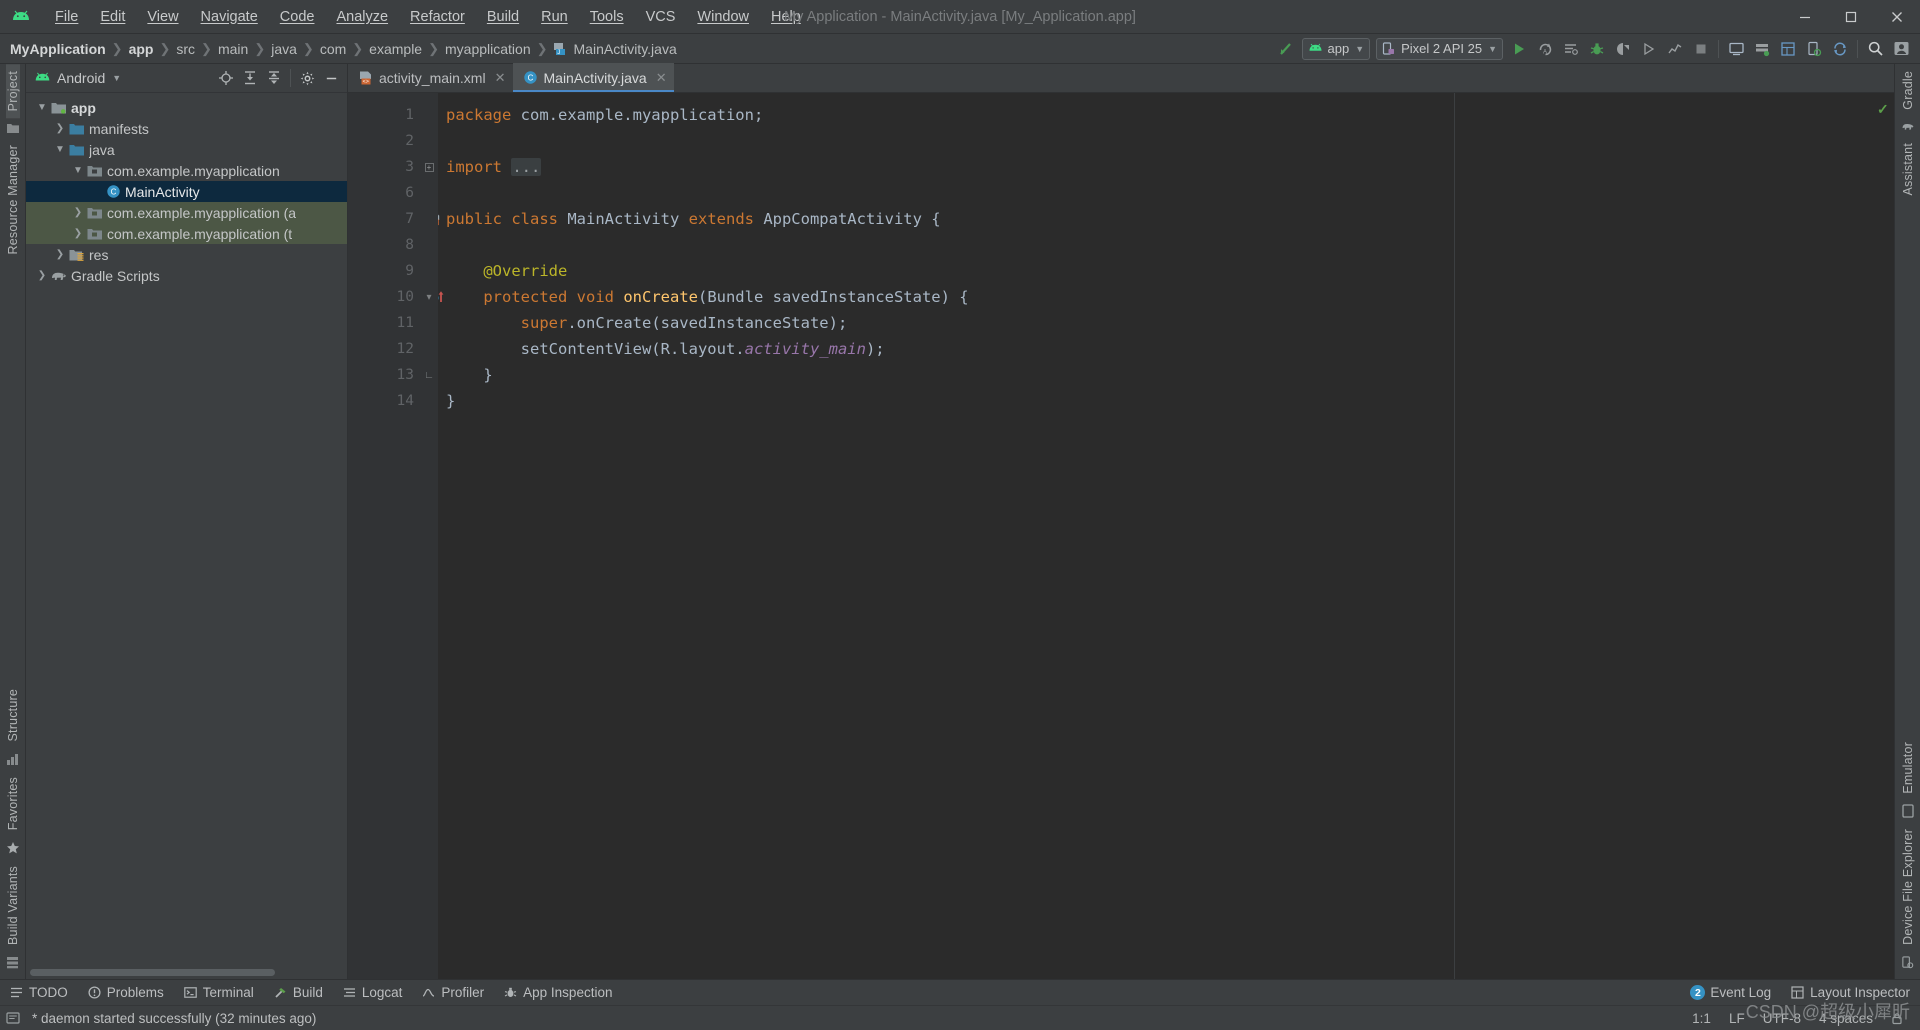  I want to click on bottom-item-layout-inspector: Layout Inspector, so click(1850, 993).